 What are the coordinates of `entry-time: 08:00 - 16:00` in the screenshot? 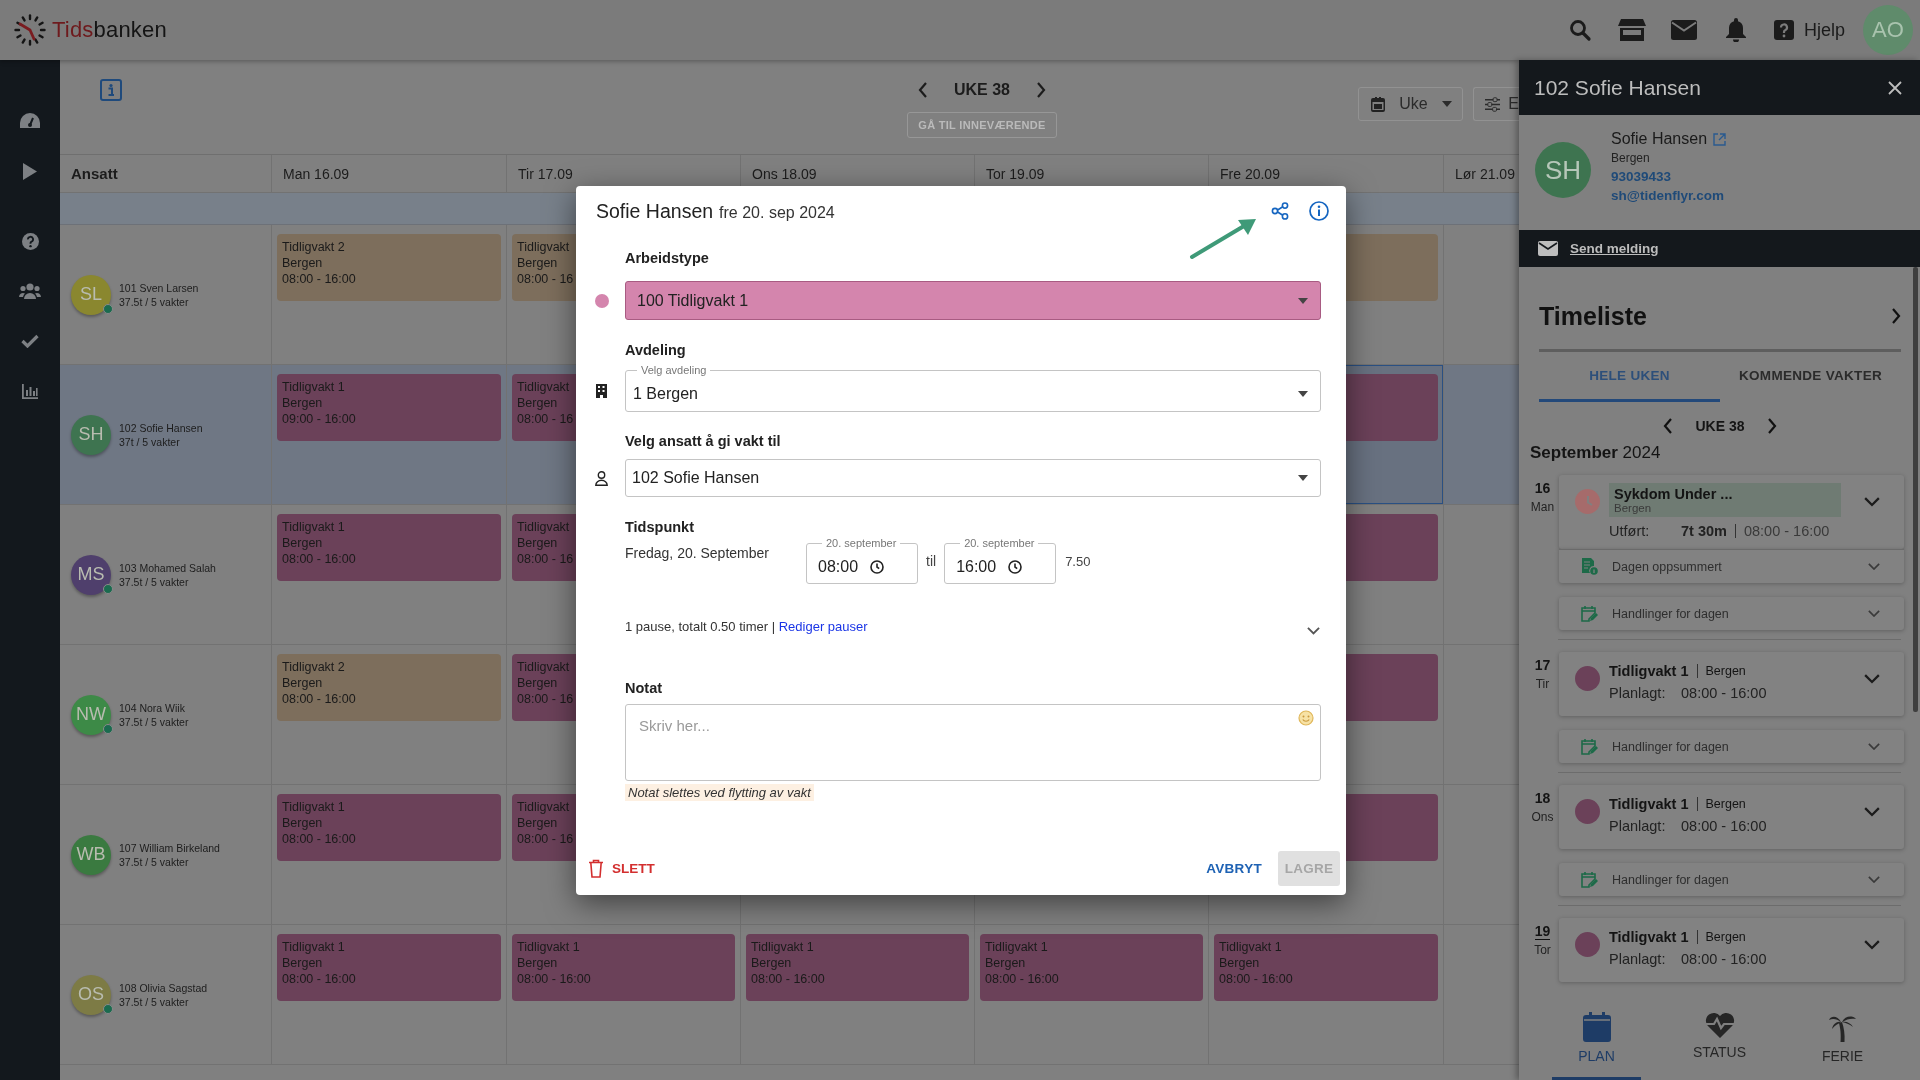 It's located at (1724, 826).